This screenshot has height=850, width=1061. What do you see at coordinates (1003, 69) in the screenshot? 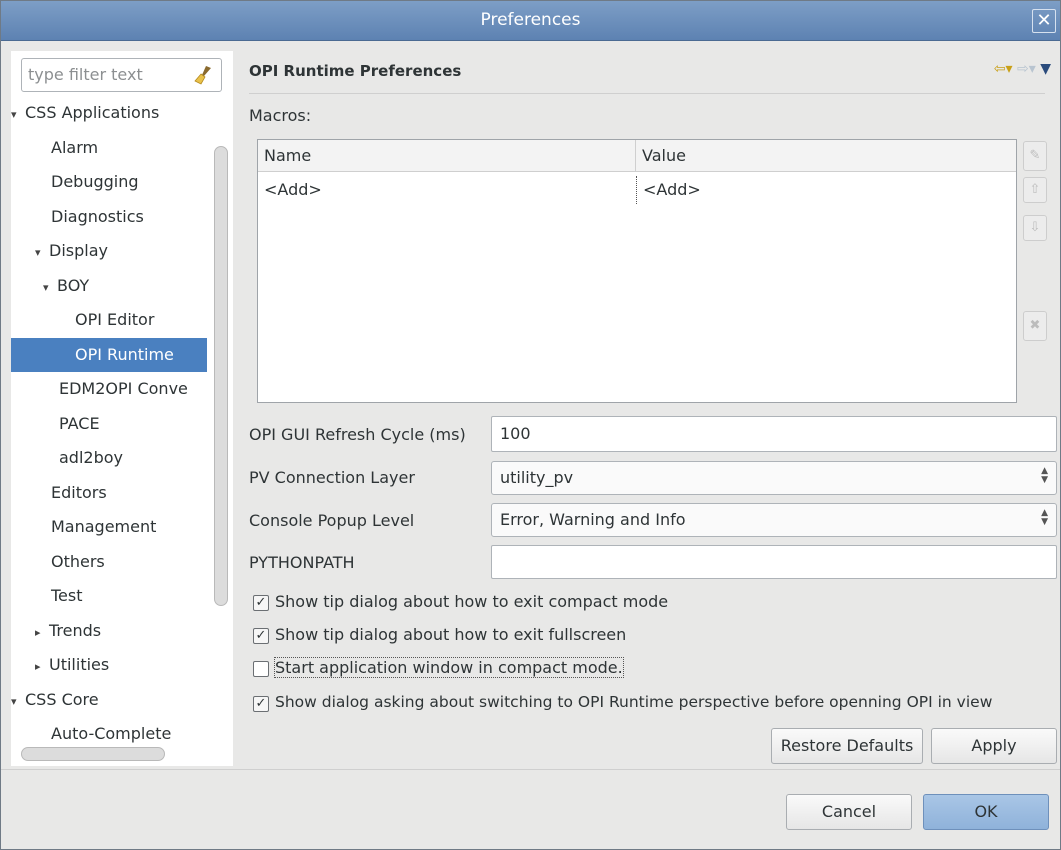
I see `back-arrow-icon: ⇦▾` at bounding box center [1003, 69].